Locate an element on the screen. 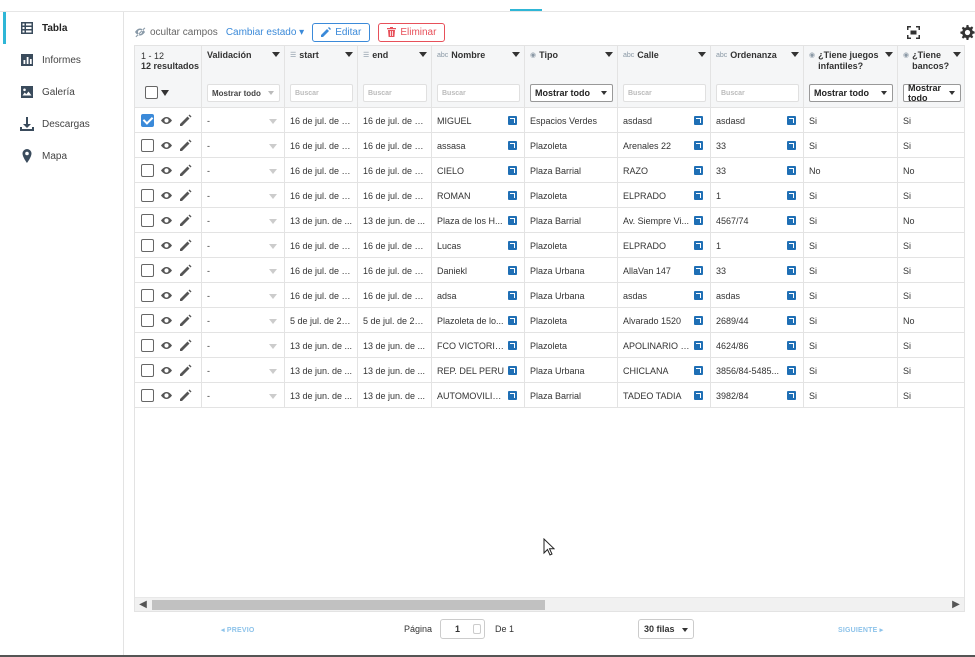  table-cell: Plaza Urbana is located at coordinates (571, 295).